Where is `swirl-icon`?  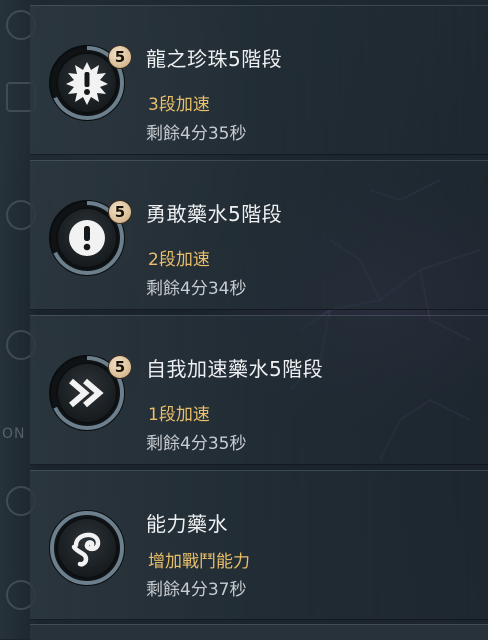 swirl-icon is located at coordinates (87, 548).